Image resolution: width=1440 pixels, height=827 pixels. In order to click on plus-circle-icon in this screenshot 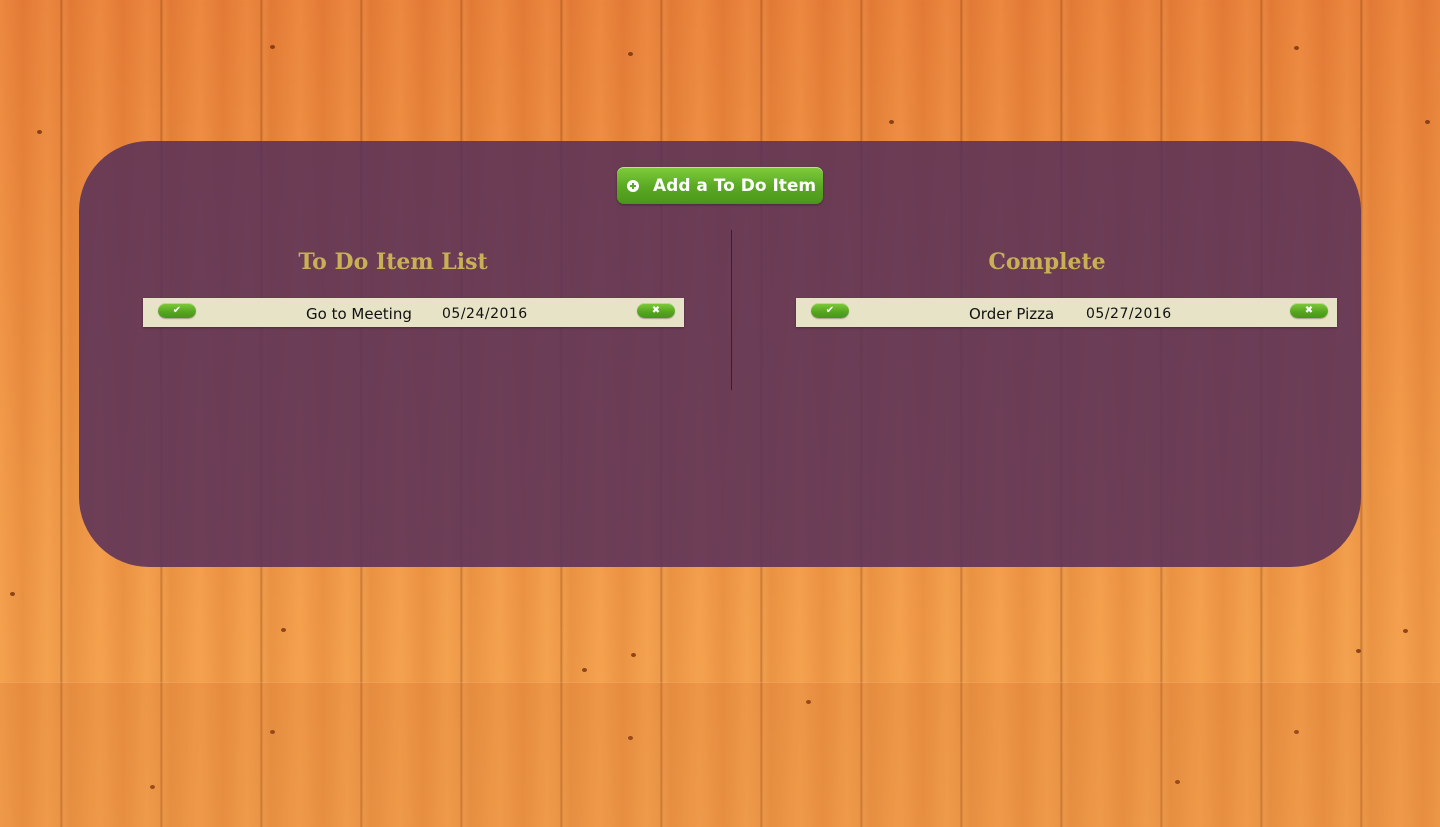, I will do `click(633, 185)`.